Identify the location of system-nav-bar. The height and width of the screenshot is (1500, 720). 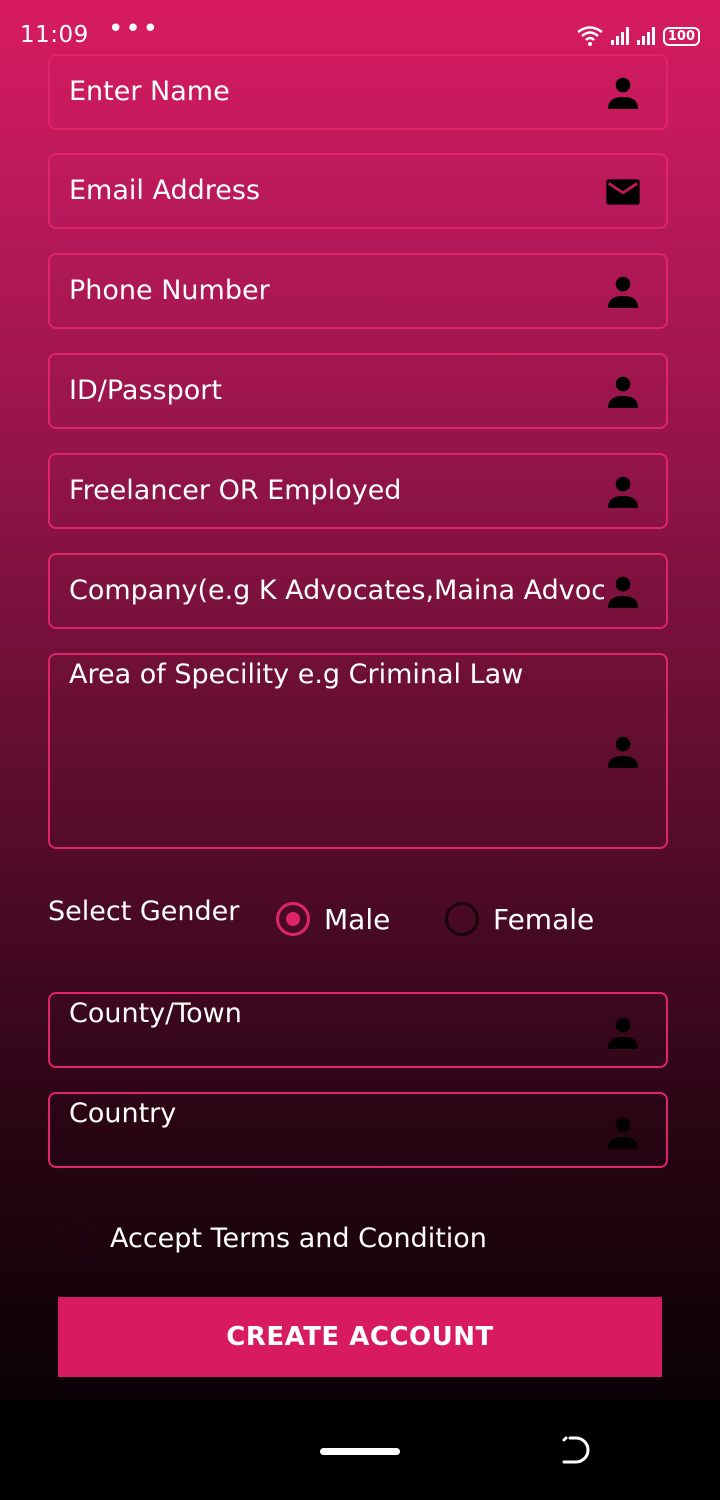
(360, 1450).